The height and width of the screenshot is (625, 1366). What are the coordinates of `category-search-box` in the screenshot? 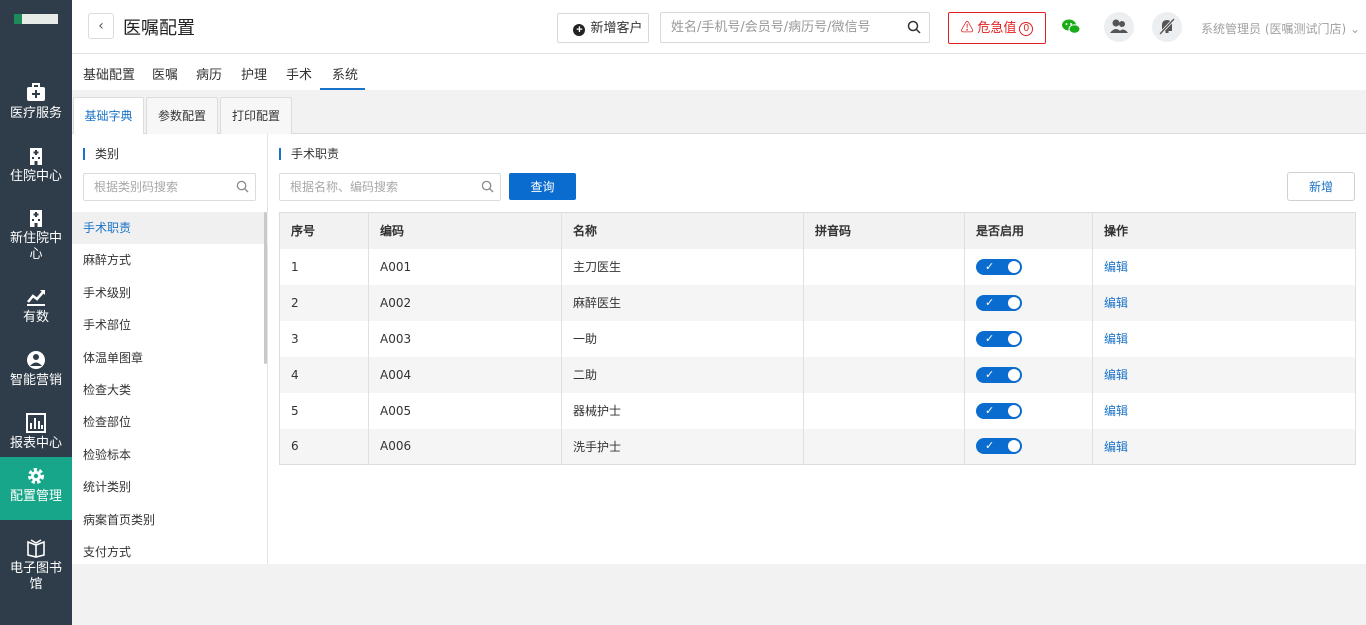 It's located at (169, 187).